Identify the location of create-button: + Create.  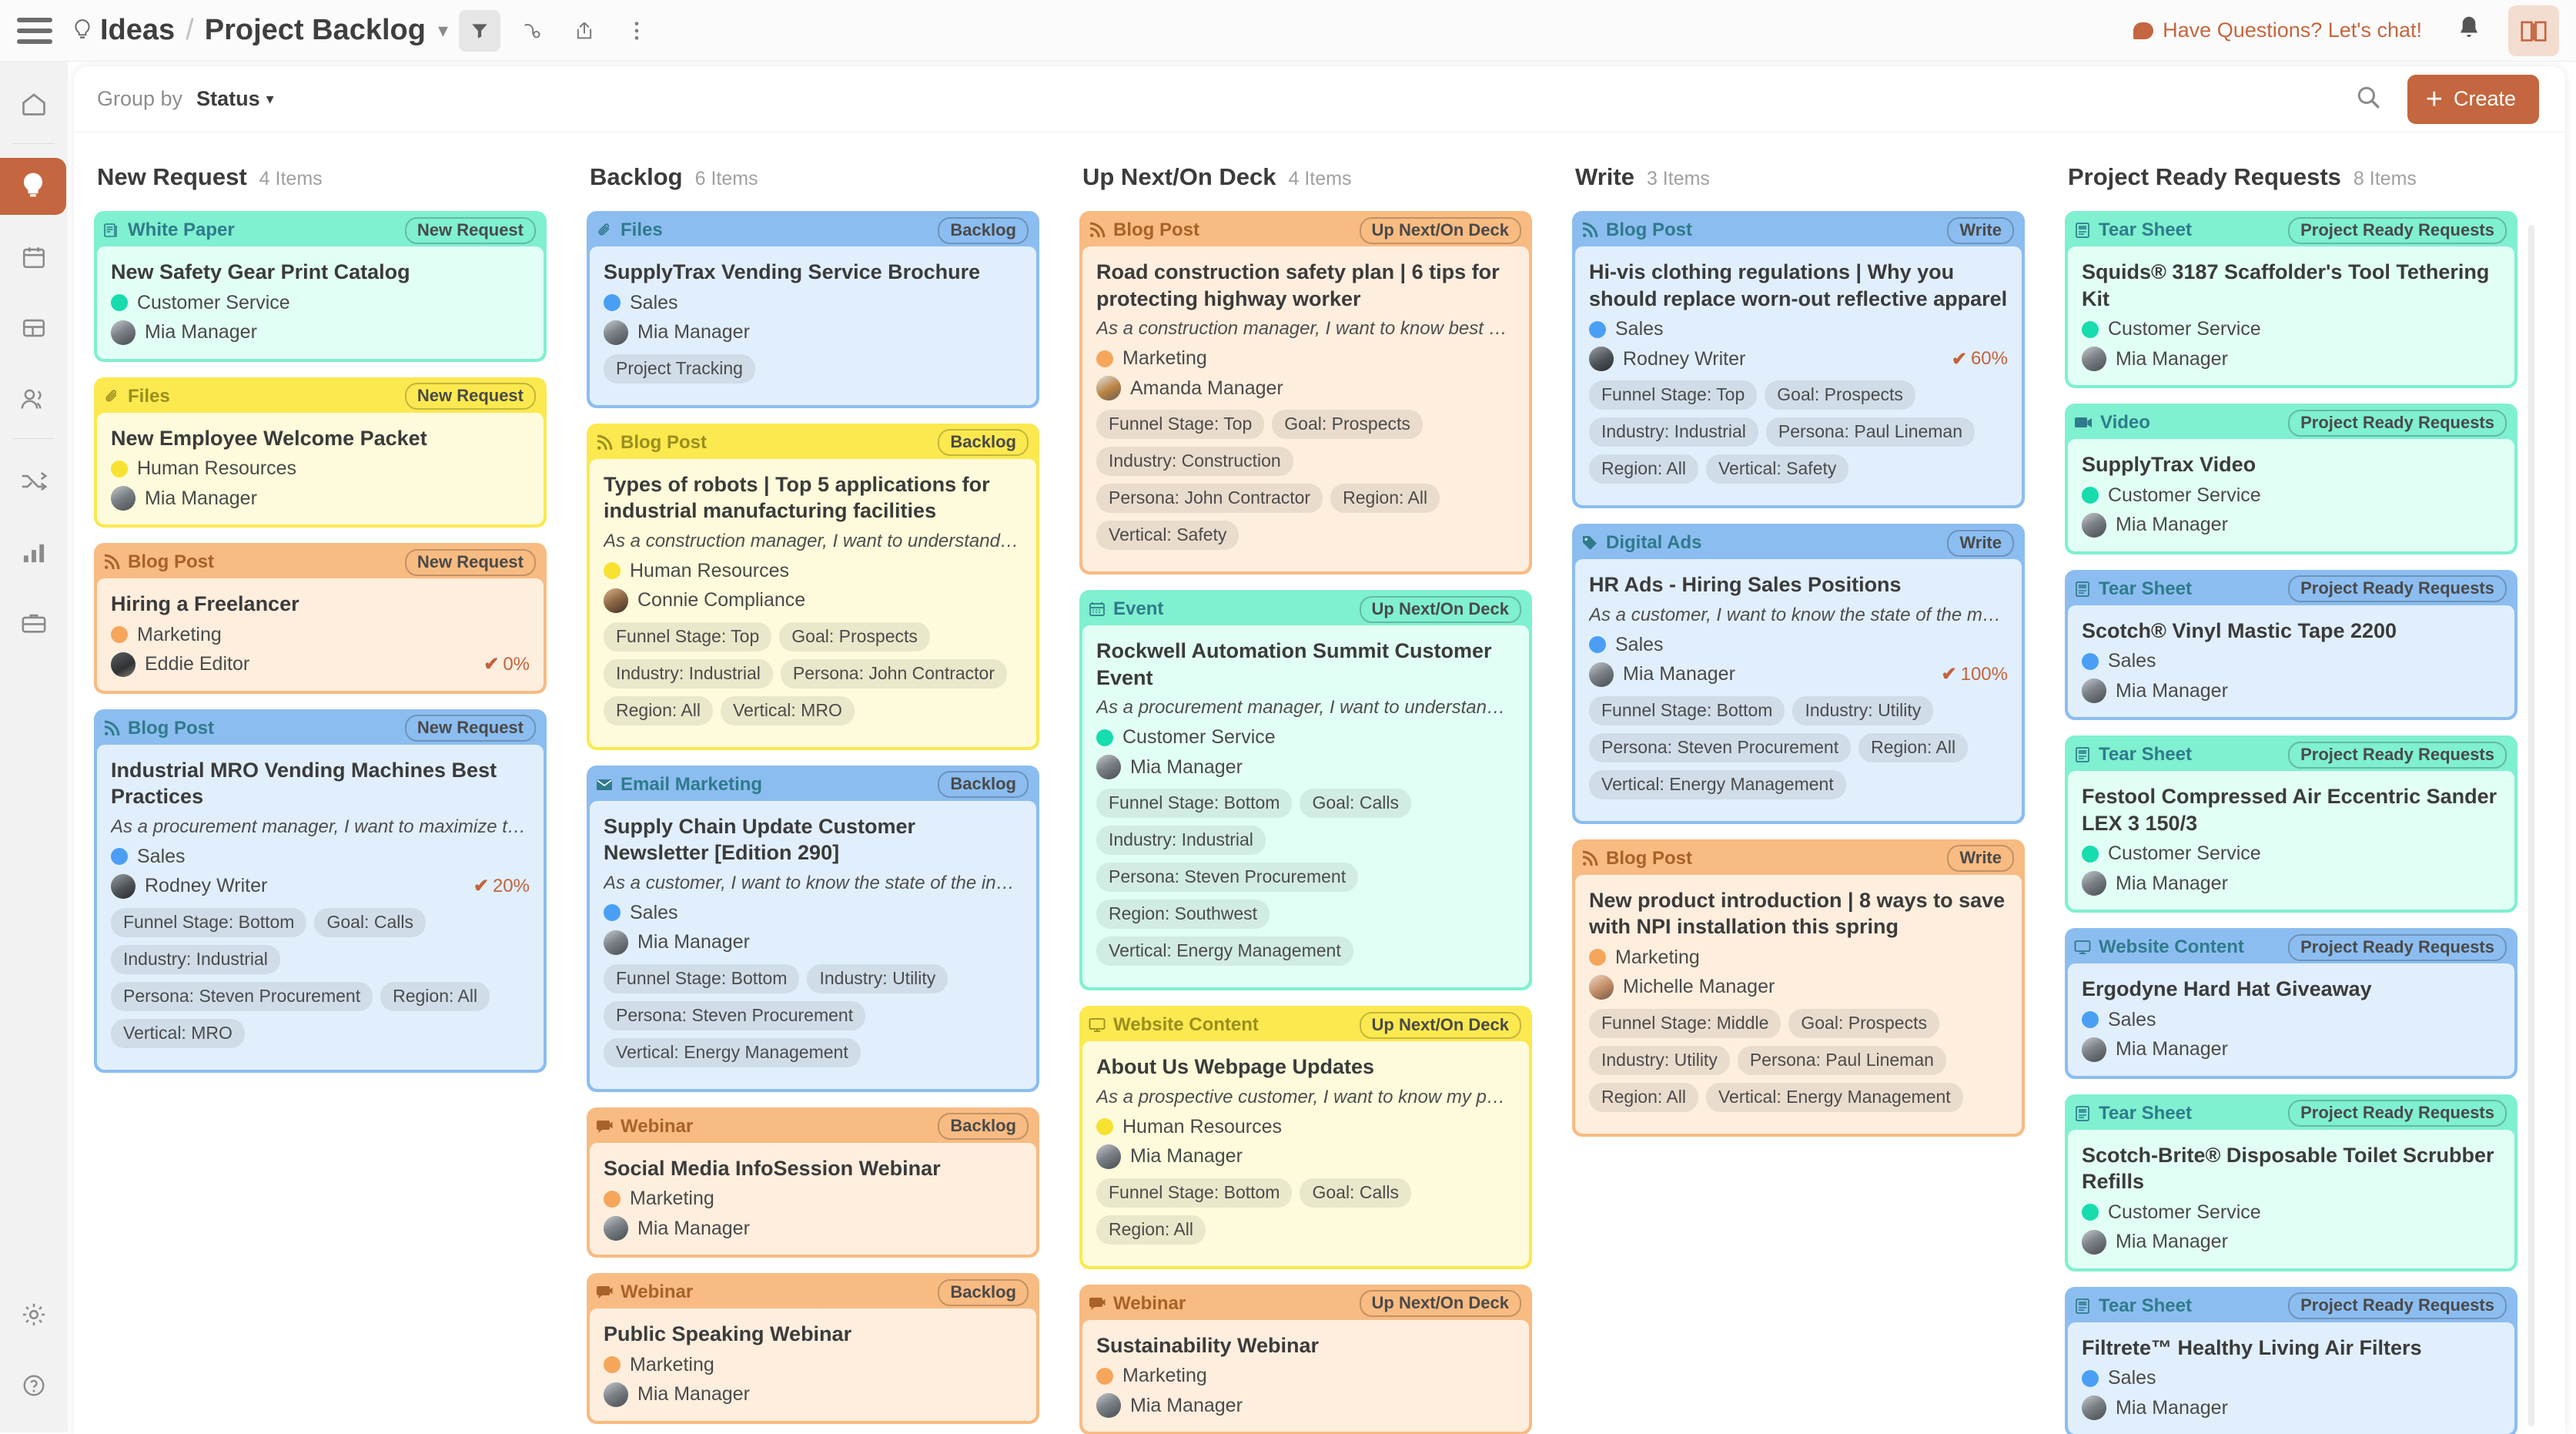
(2473, 99).